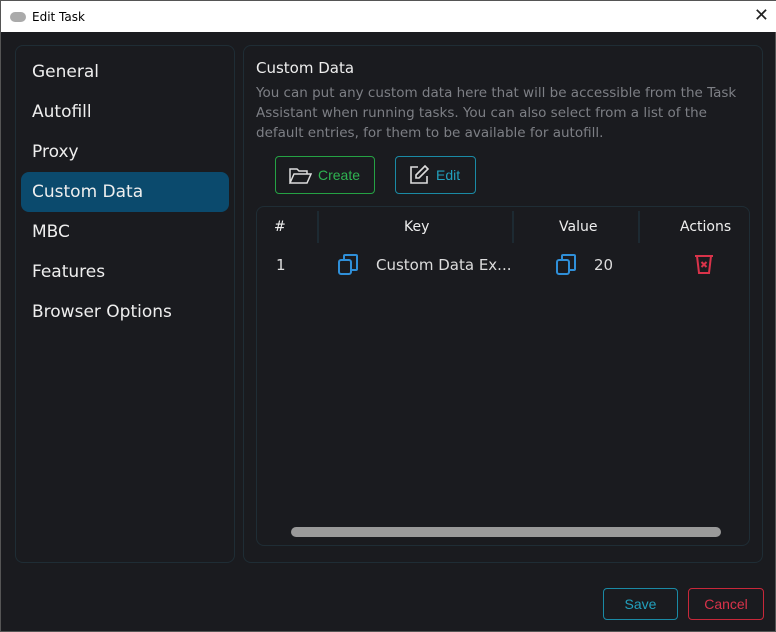  What do you see at coordinates (125, 192) in the screenshot?
I see `sidebar-item-custom-data: Custom Data` at bounding box center [125, 192].